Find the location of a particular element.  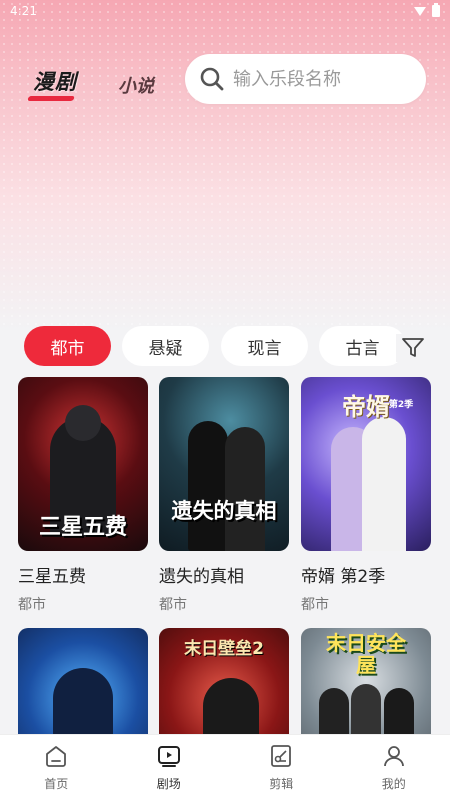

category-chip-xuanyi: 悬疑 is located at coordinates (165, 346).